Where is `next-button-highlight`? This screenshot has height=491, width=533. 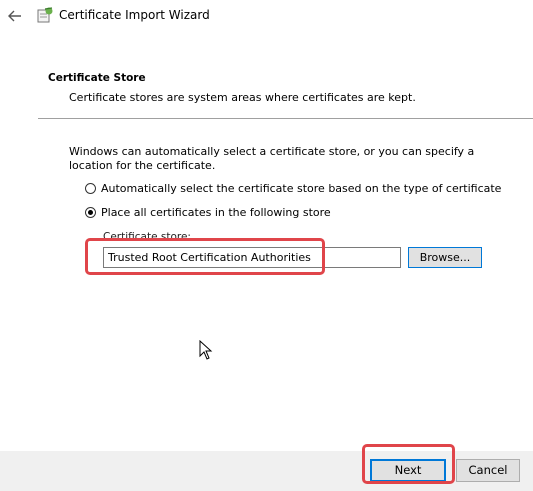
next-button-highlight is located at coordinates (408, 464).